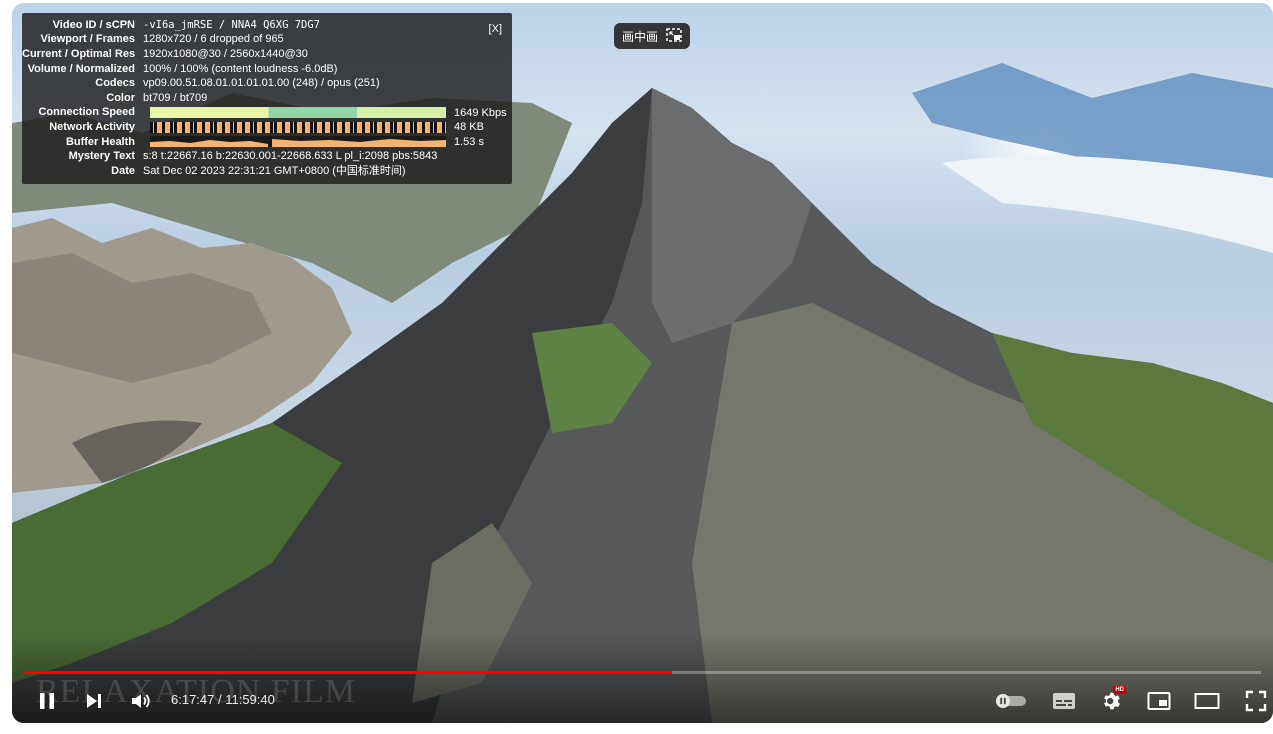 This screenshot has width=1273, height=734. What do you see at coordinates (81, 68) in the screenshot?
I see `stats-label: Volume / Normalized` at bounding box center [81, 68].